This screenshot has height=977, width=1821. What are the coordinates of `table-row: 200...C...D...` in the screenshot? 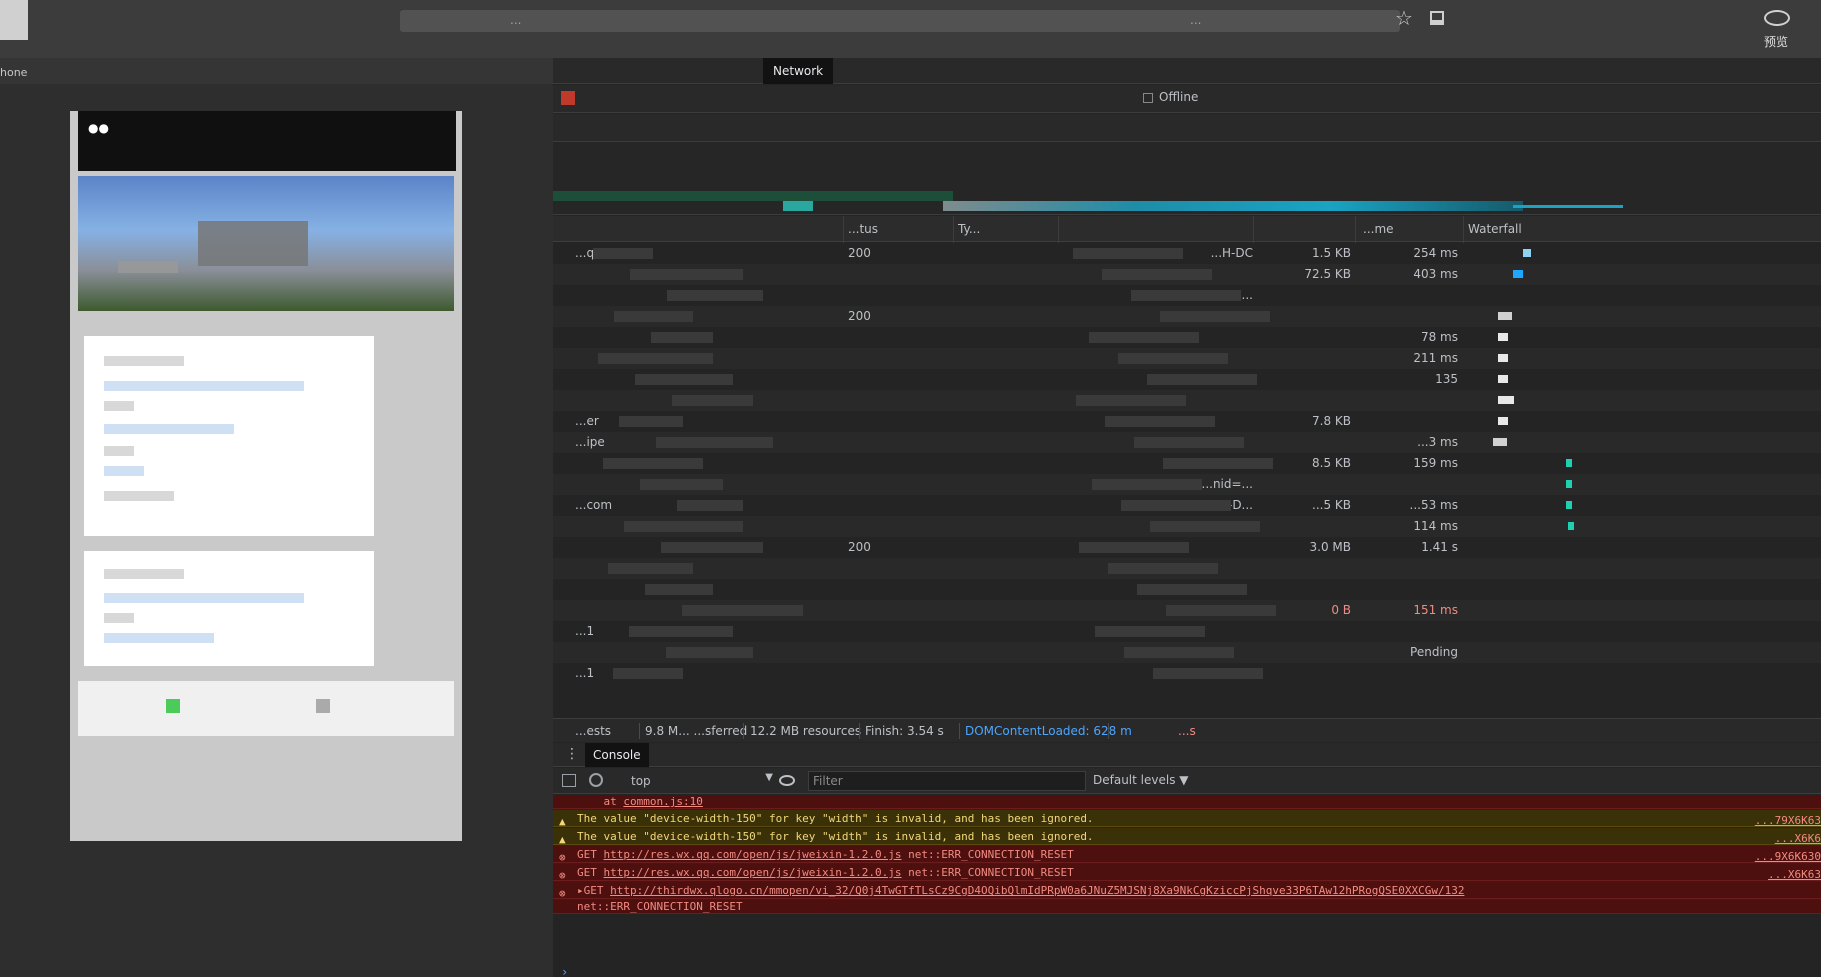 It's located at (1187, 316).